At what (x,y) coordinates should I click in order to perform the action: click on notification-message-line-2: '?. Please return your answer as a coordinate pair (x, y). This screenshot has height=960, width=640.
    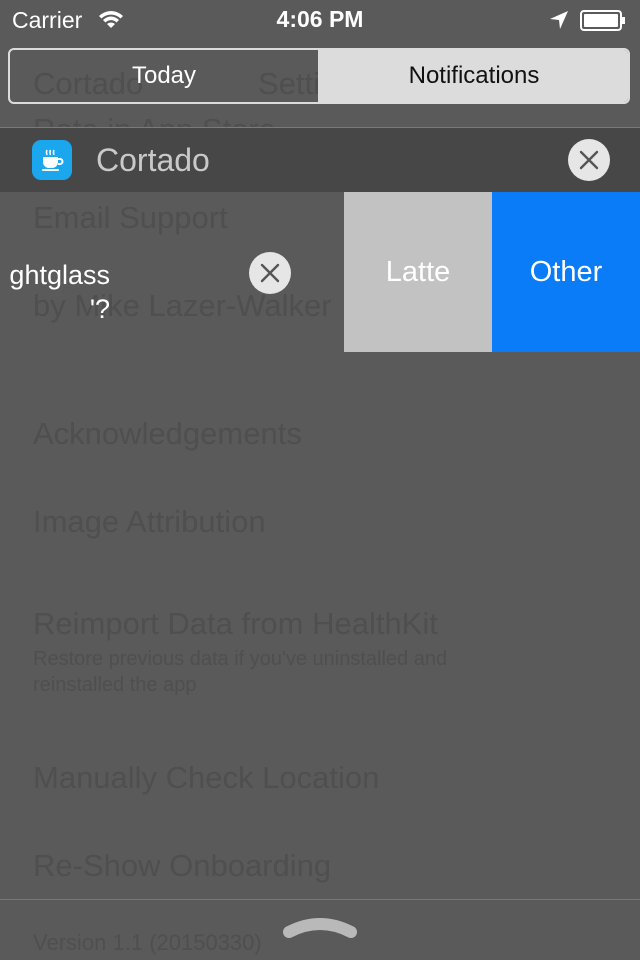
    Looking at the image, I should click on (99, 309).